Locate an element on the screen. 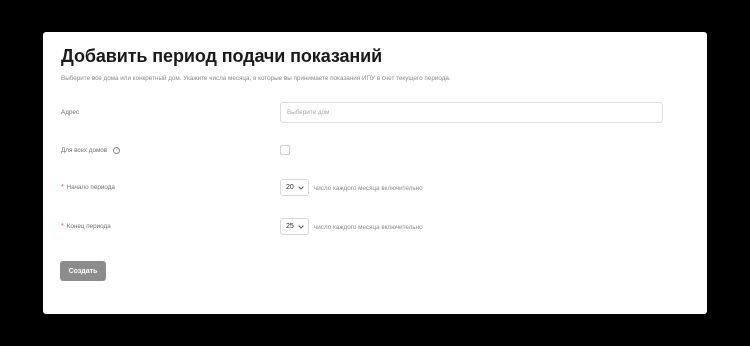 The image size is (750, 346). all-houses-checkbox is located at coordinates (285, 150).